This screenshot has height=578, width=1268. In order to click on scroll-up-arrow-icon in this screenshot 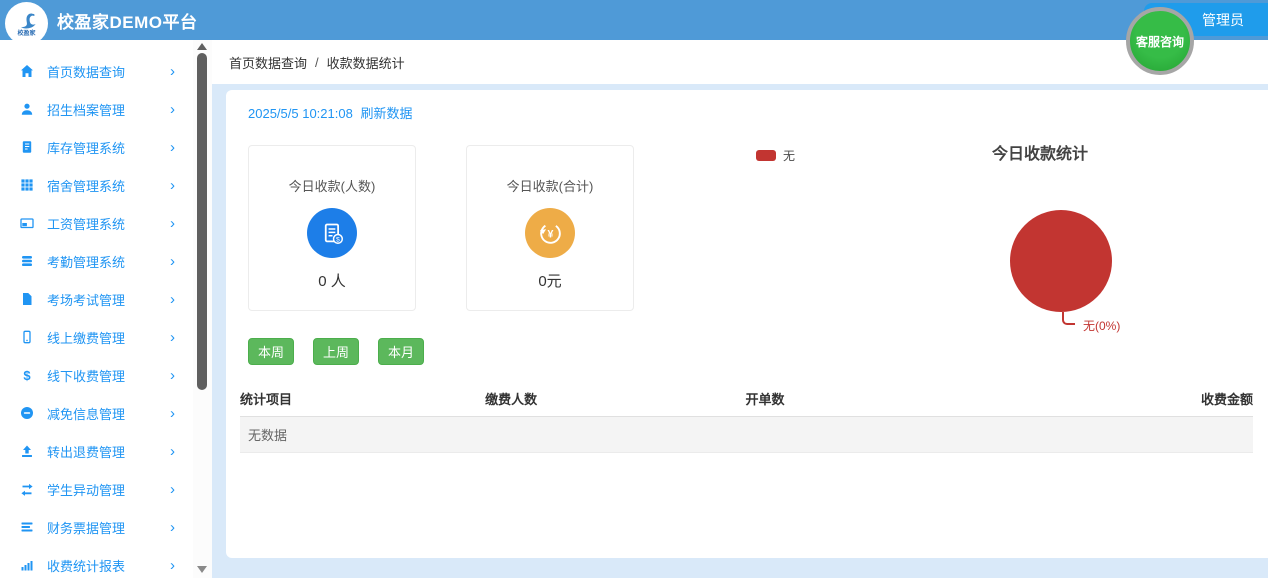, I will do `click(202, 46)`.